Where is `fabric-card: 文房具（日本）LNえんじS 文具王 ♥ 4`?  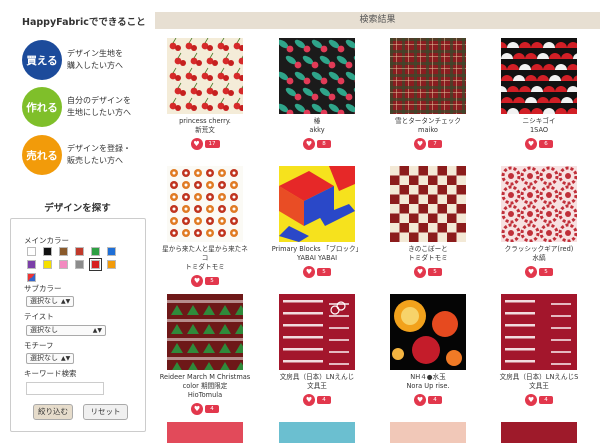
fabric-card: 文房具（日本）LNえんじS 文具王 ♥ 4 is located at coordinates (539, 350).